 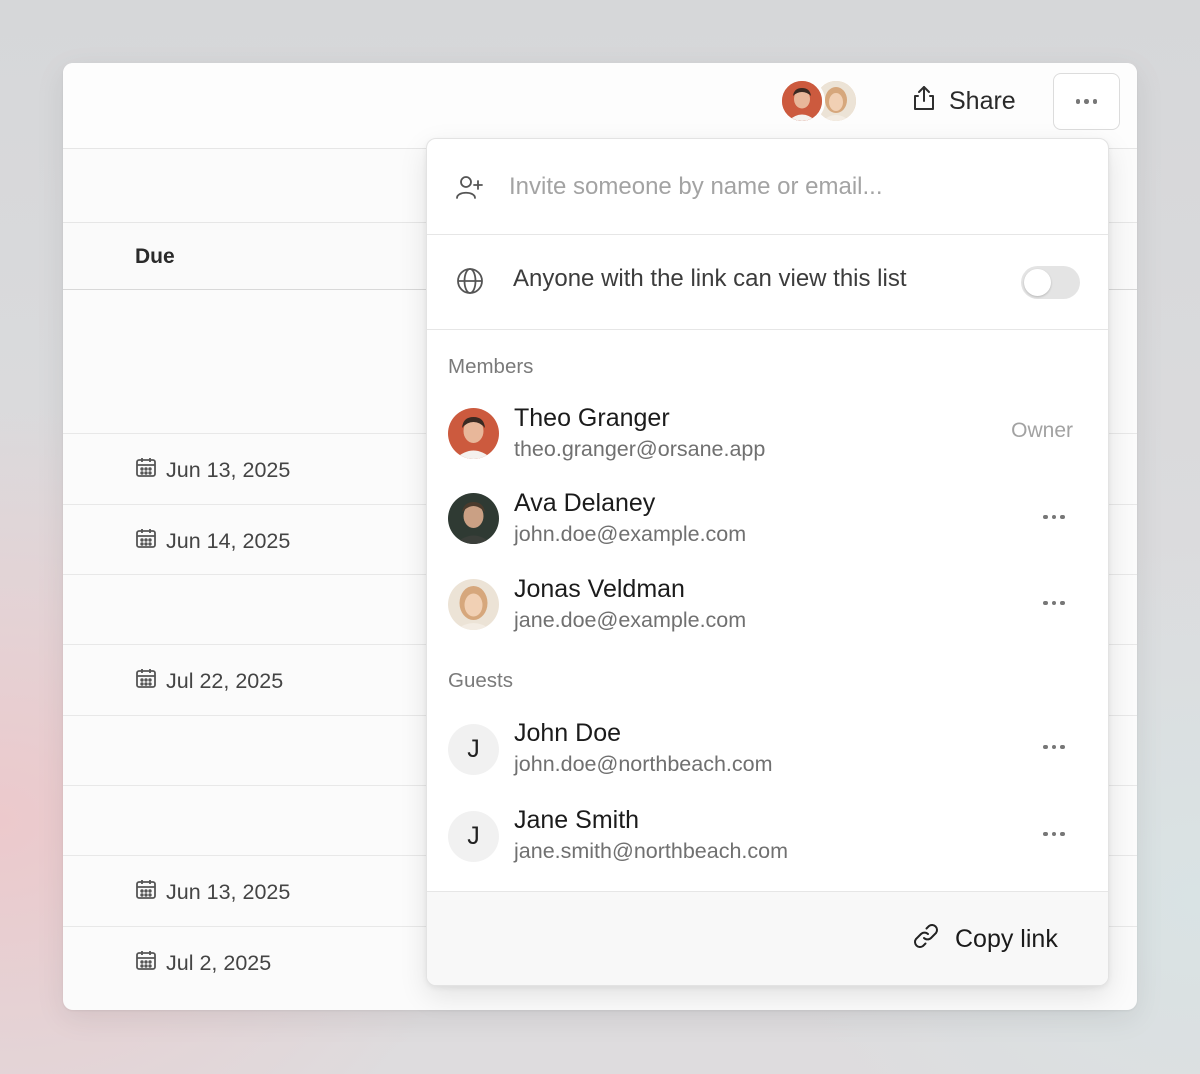 I want to click on add-user-icon, so click(x=469, y=189).